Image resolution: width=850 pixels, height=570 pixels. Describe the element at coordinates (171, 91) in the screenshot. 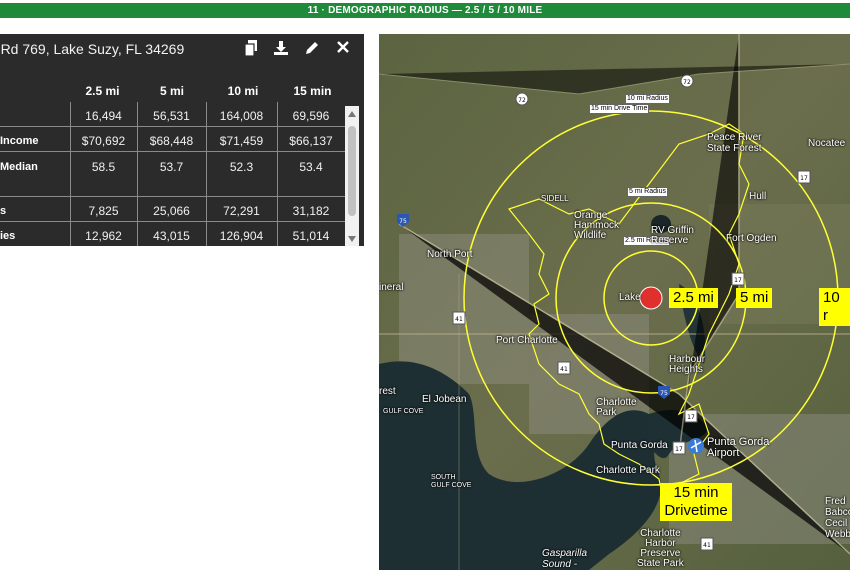

I see `col-header: 5 mi` at that location.